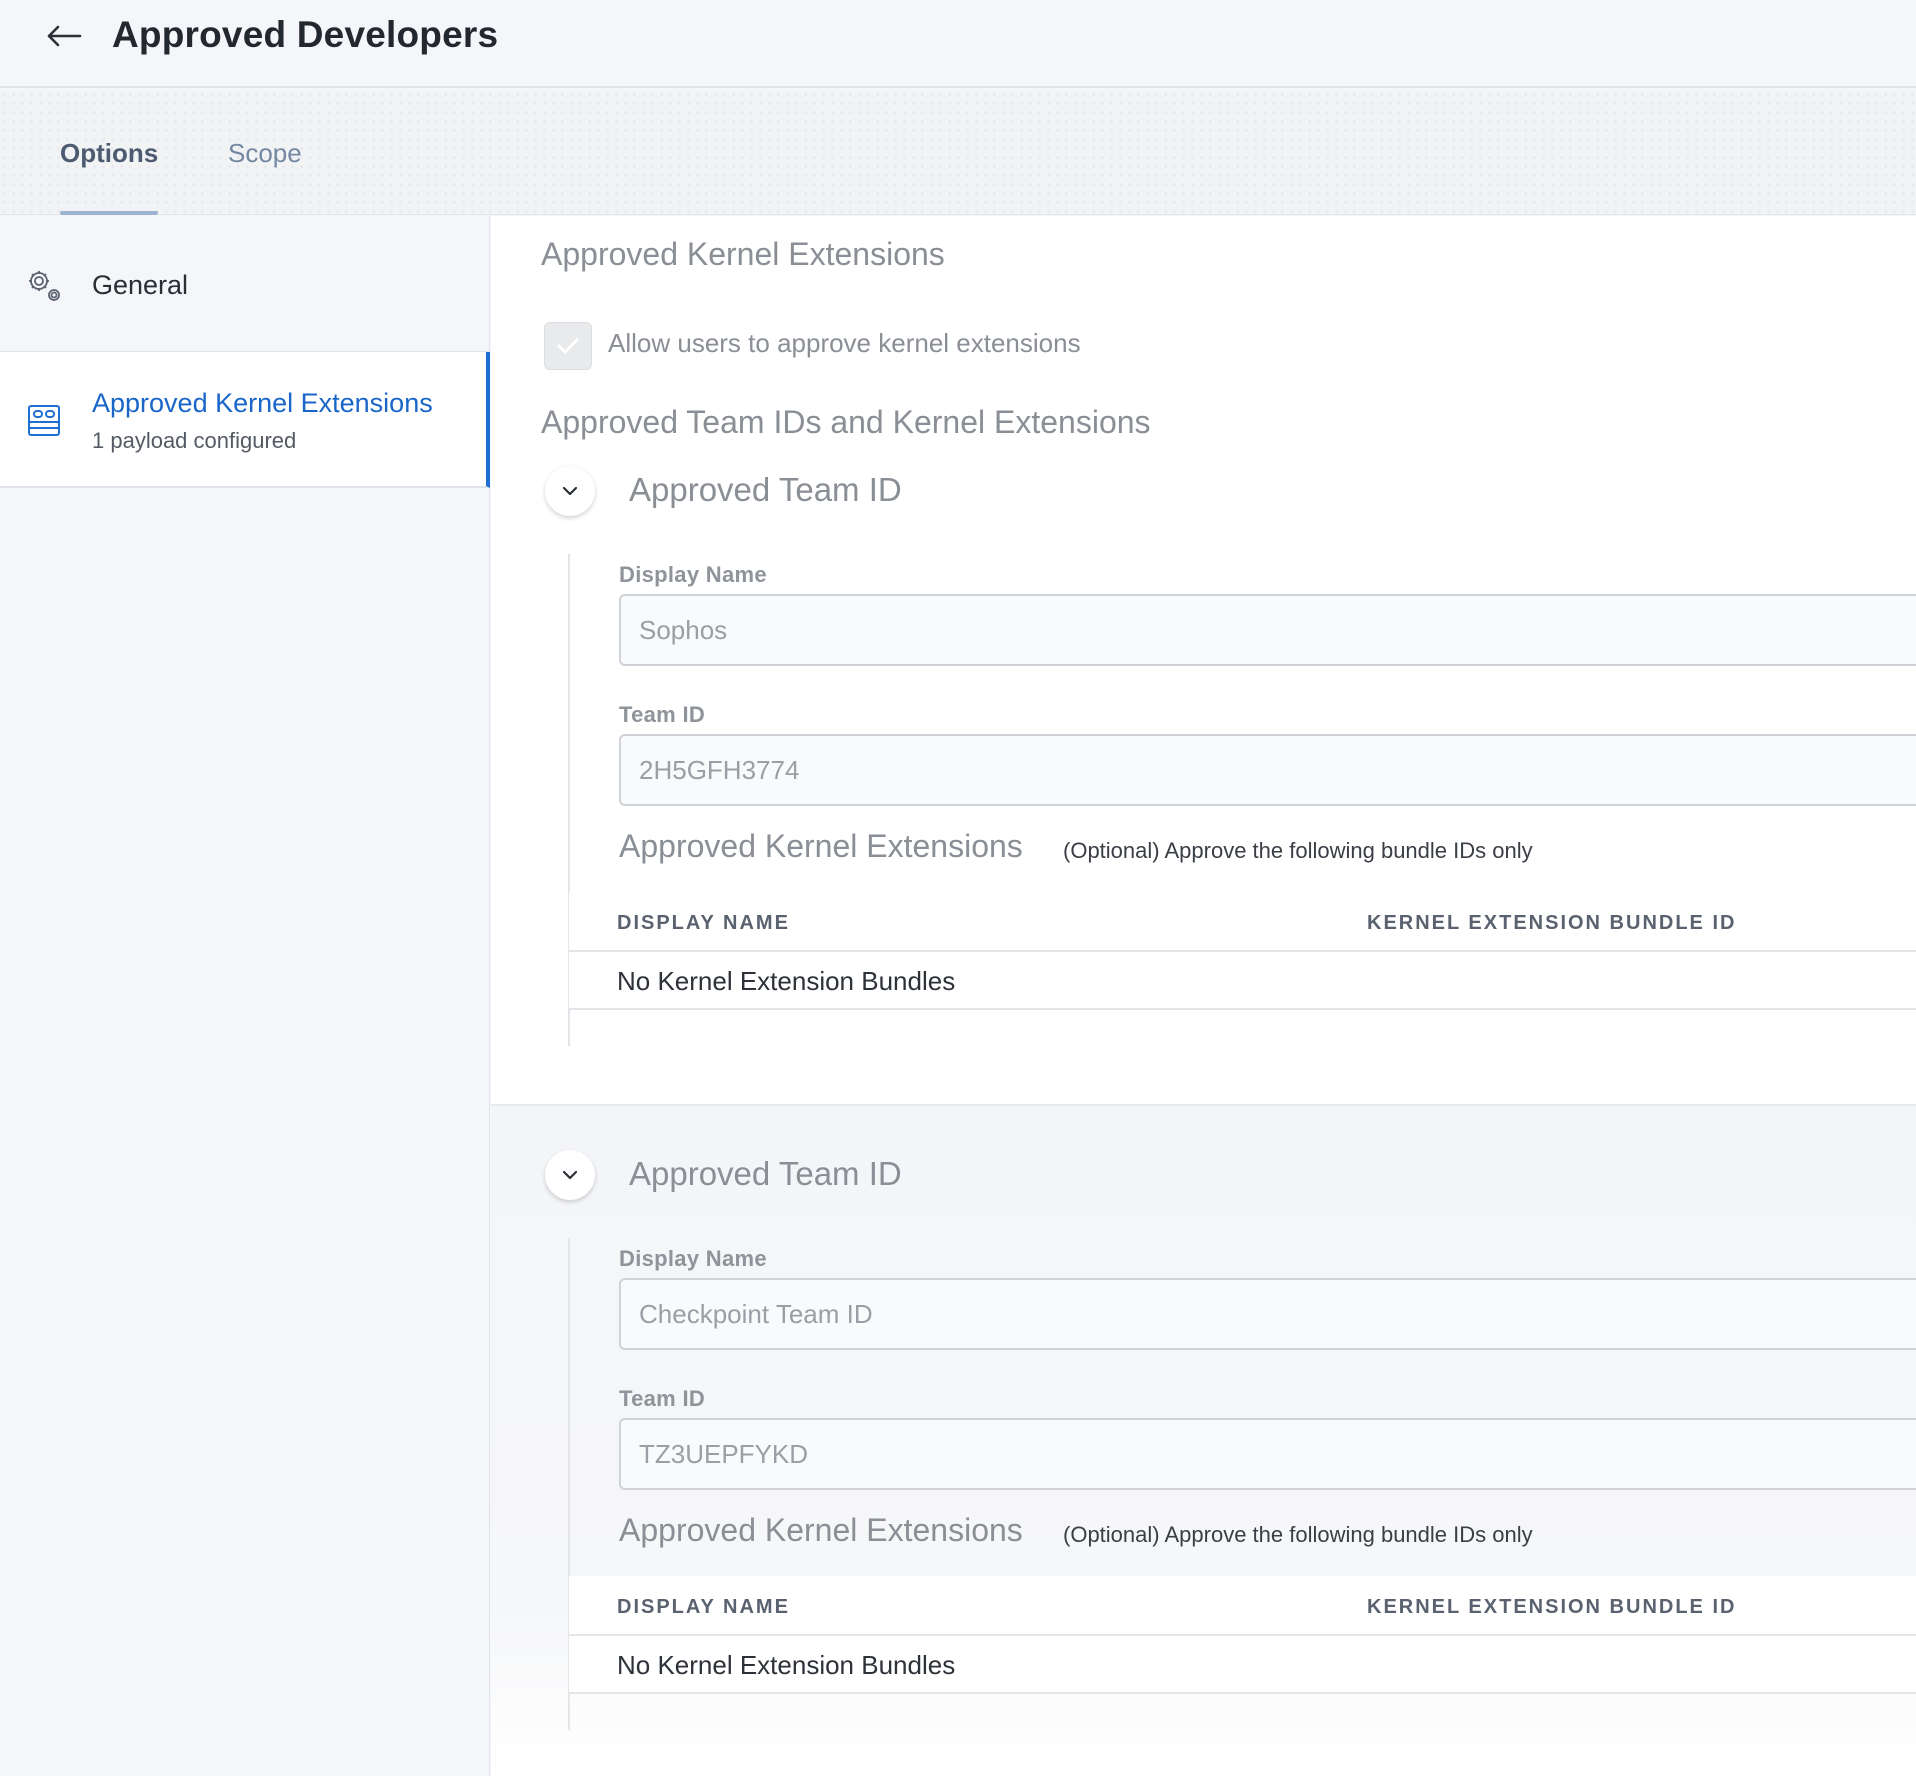 The width and height of the screenshot is (1916, 1776). What do you see at coordinates (743, 254) in the screenshot?
I see `section-heading: Approved Kernel Extensions` at bounding box center [743, 254].